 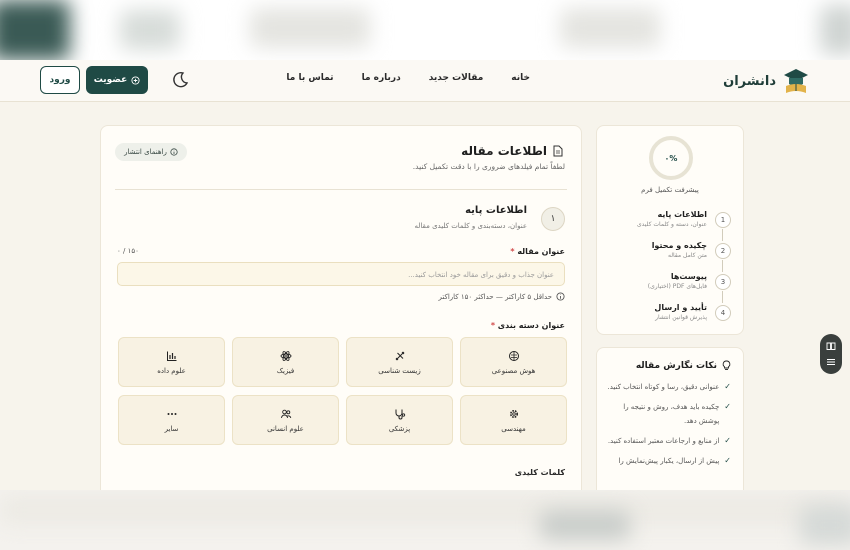 What do you see at coordinates (135, 80) in the screenshot?
I see `plus-circle-icon` at bounding box center [135, 80].